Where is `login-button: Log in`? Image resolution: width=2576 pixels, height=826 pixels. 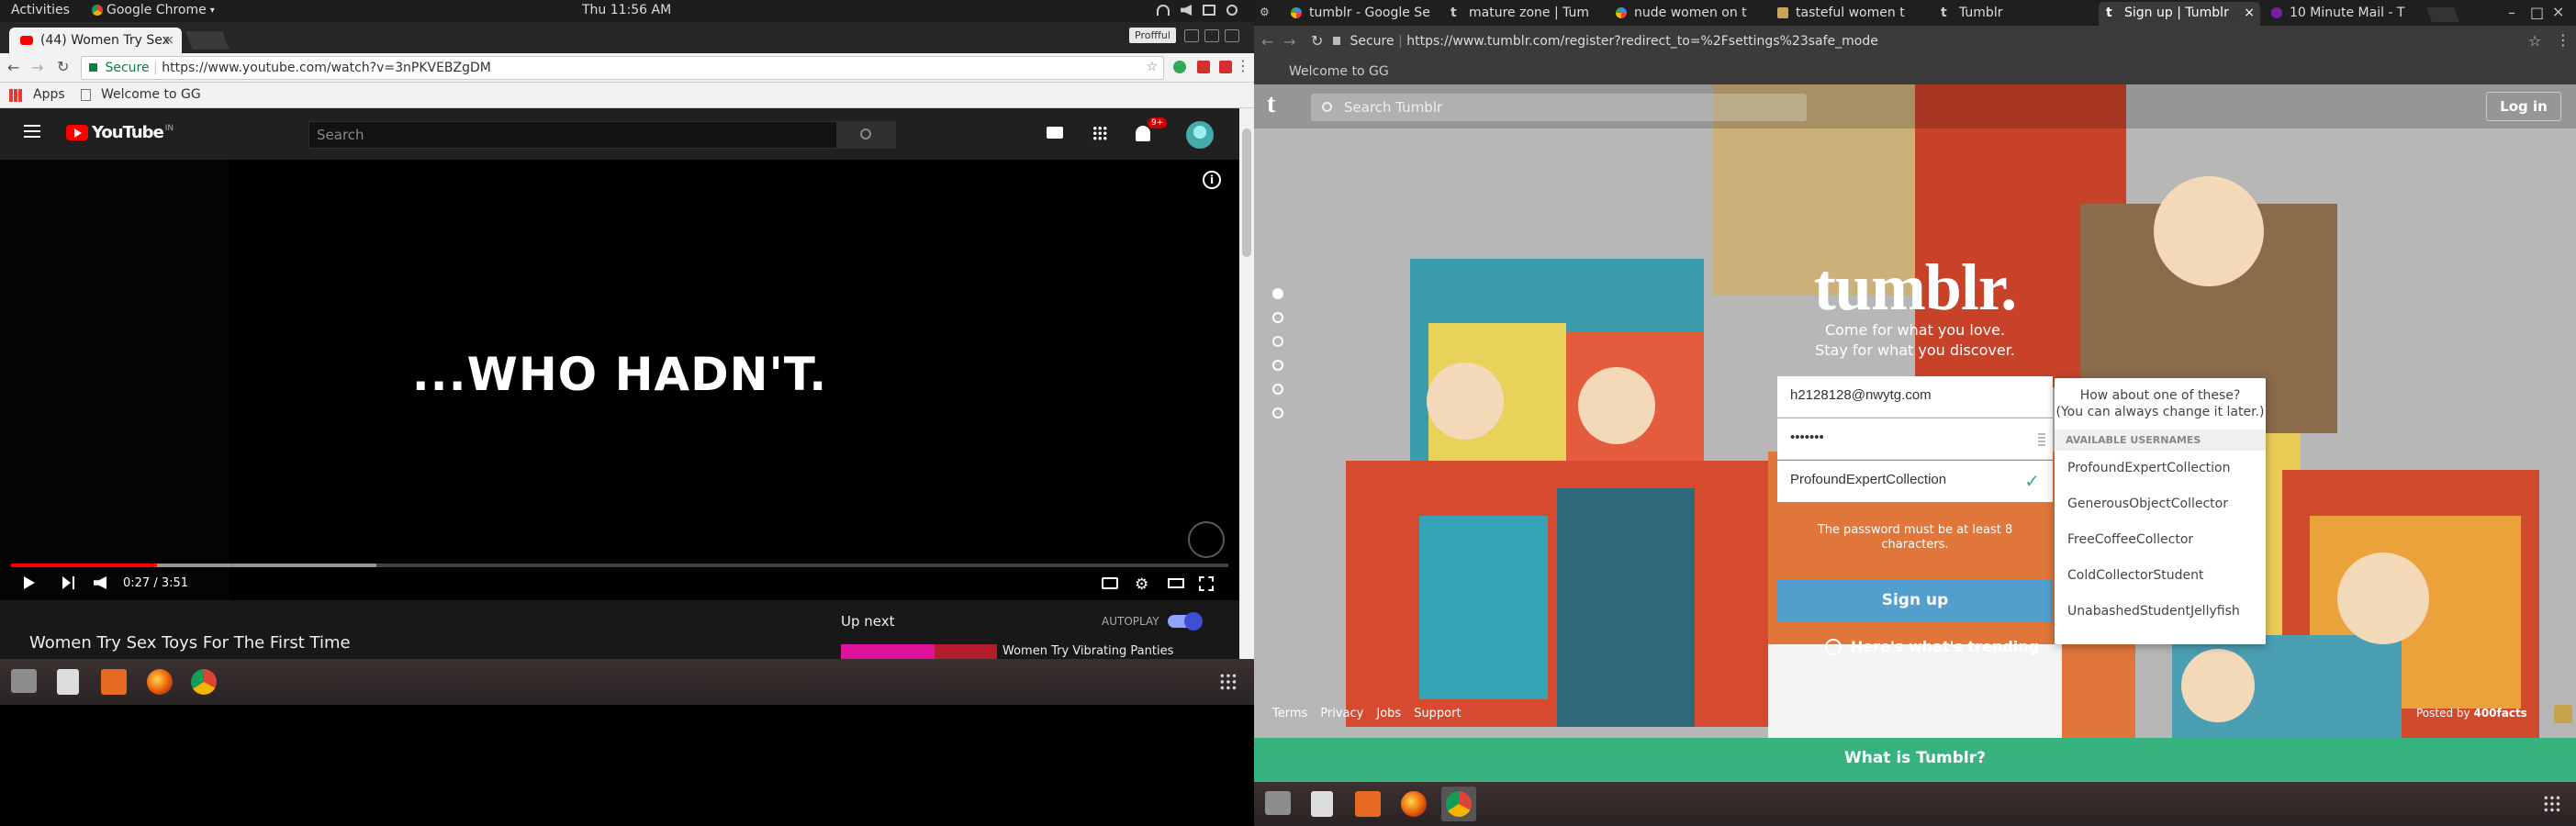
login-button: Log in is located at coordinates (2523, 107).